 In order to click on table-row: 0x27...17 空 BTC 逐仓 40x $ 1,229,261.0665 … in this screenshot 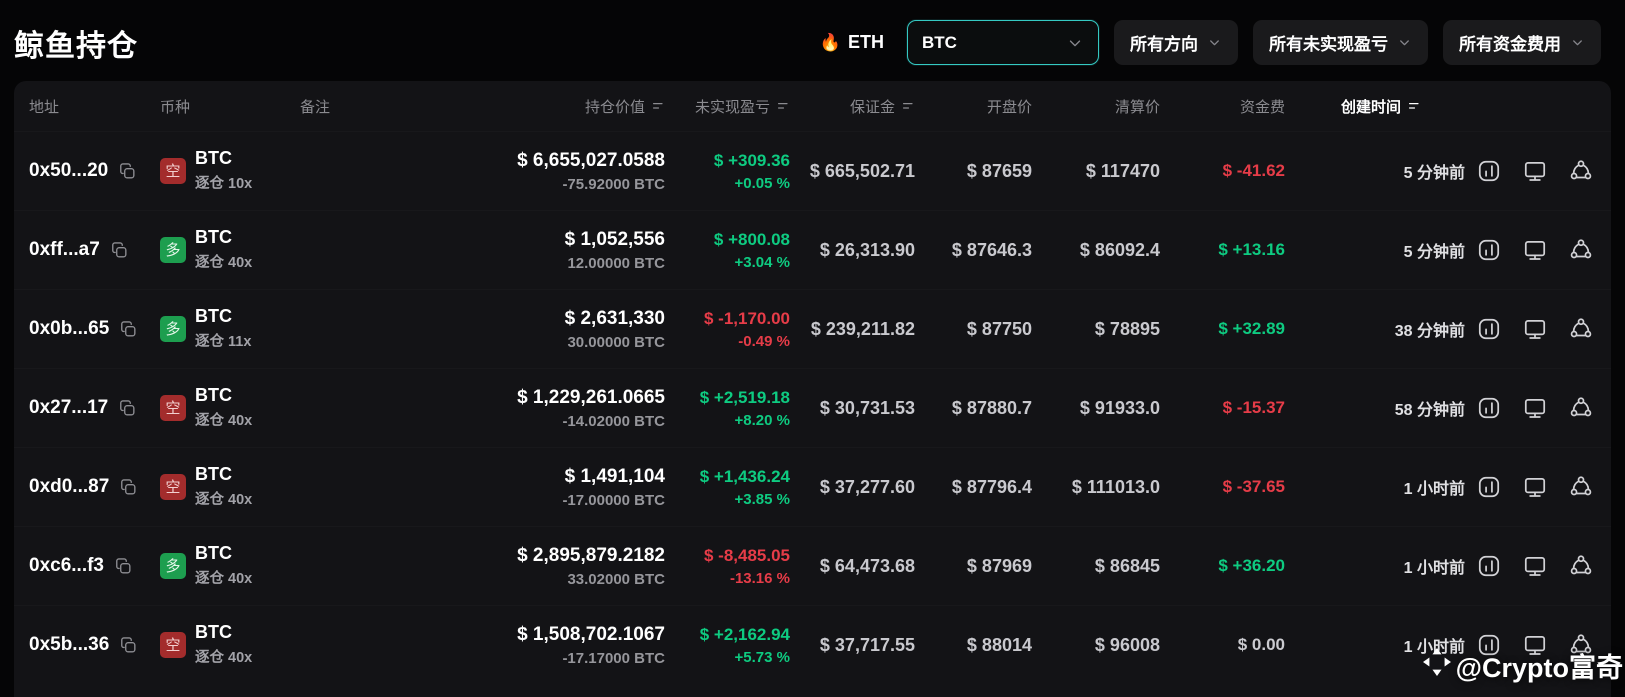, I will do `click(812, 407)`.